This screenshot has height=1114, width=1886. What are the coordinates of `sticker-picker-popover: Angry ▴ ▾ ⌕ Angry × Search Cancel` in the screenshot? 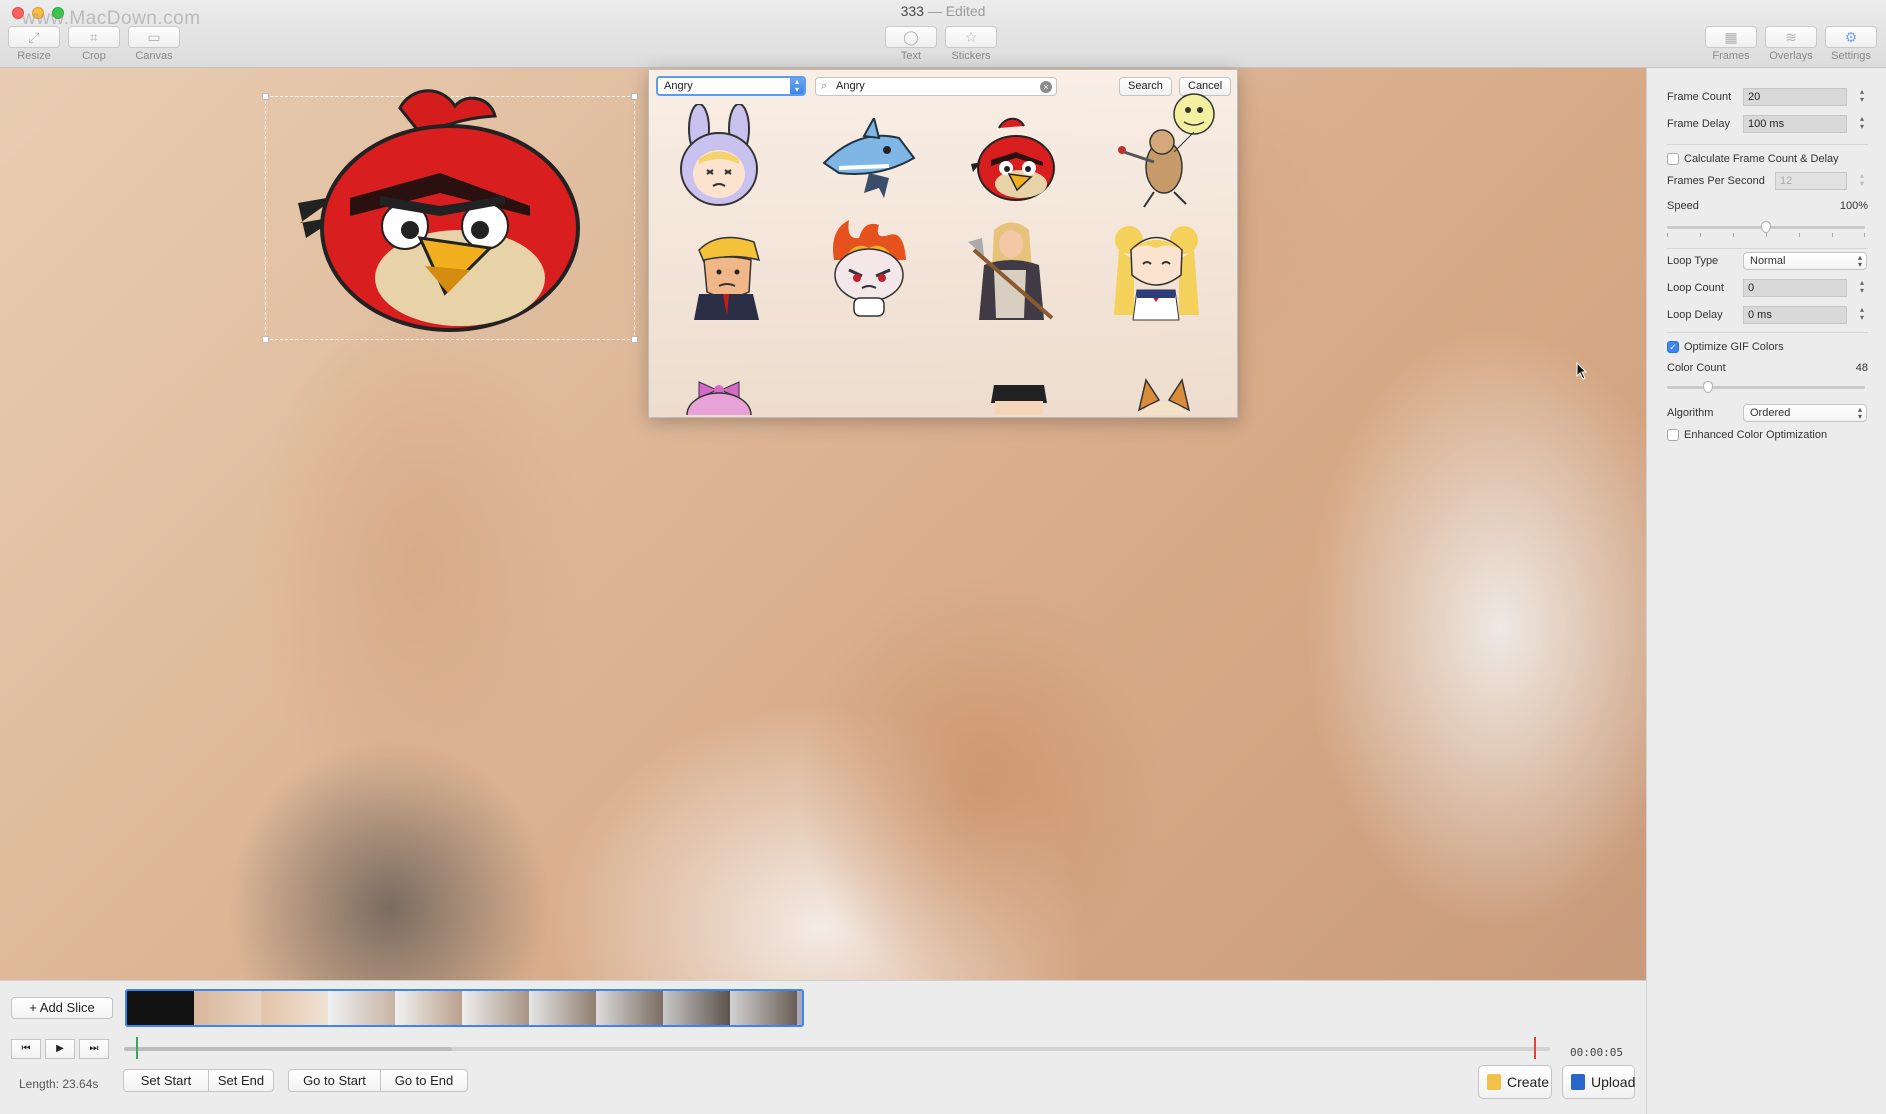 It's located at (943, 243).